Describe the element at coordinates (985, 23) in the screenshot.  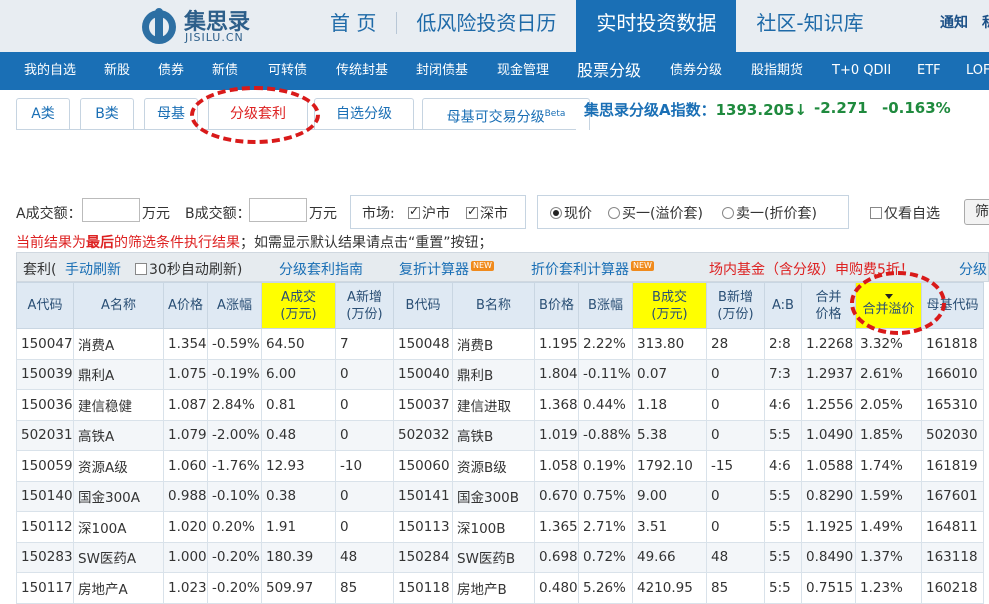
I see `private-message-link: 私` at that location.